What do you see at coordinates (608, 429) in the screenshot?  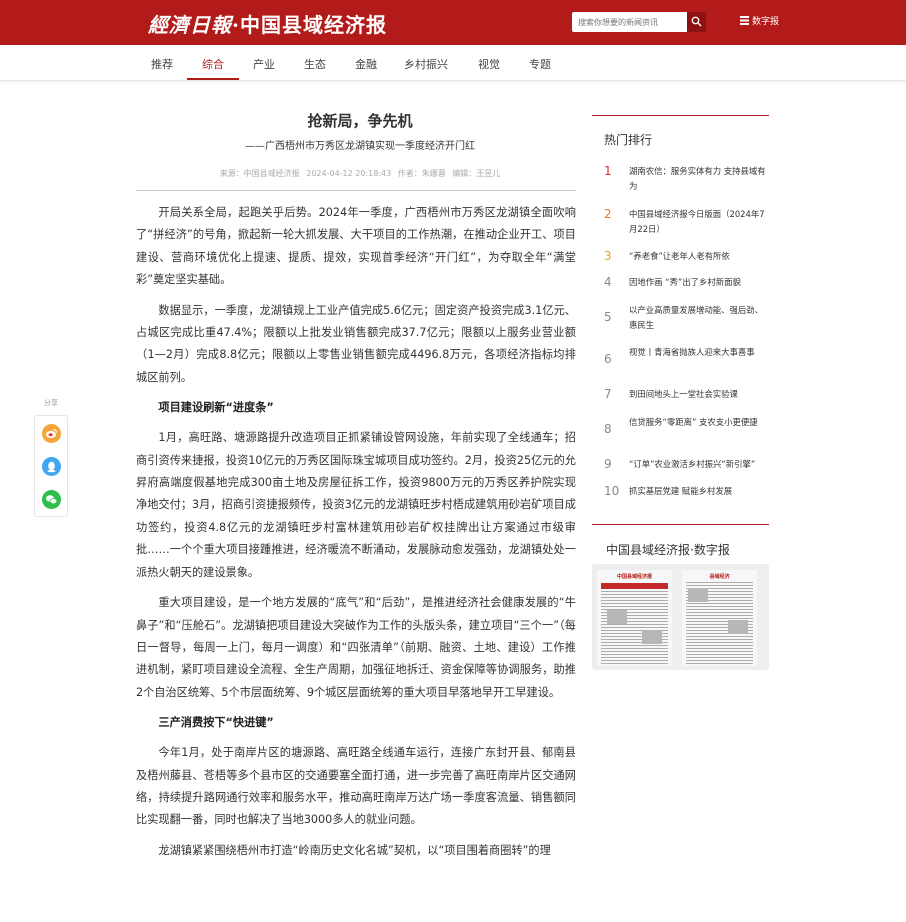 I see `hot-rank-number: 8` at bounding box center [608, 429].